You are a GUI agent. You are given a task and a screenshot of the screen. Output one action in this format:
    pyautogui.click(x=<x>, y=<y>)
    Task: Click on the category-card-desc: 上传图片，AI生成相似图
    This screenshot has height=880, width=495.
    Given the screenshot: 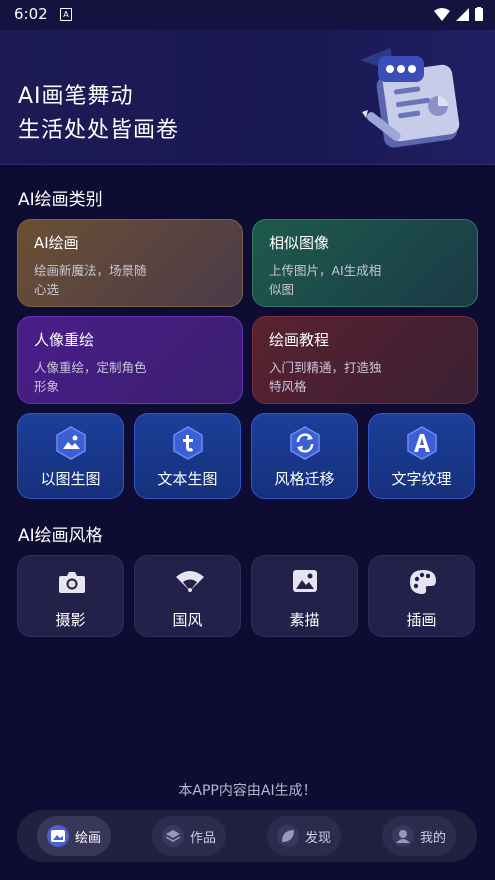 What is the action you would take?
    pyautogui.click(x=325, y=280)
    